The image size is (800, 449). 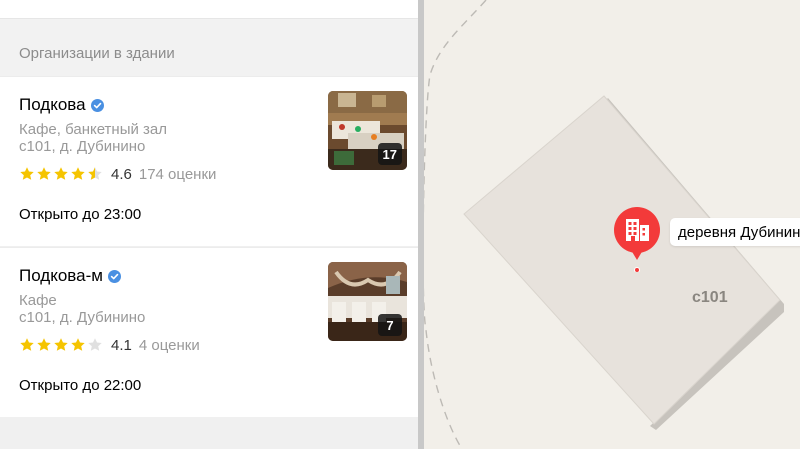 I want to click on map-pin, so click(x=637, y=239).